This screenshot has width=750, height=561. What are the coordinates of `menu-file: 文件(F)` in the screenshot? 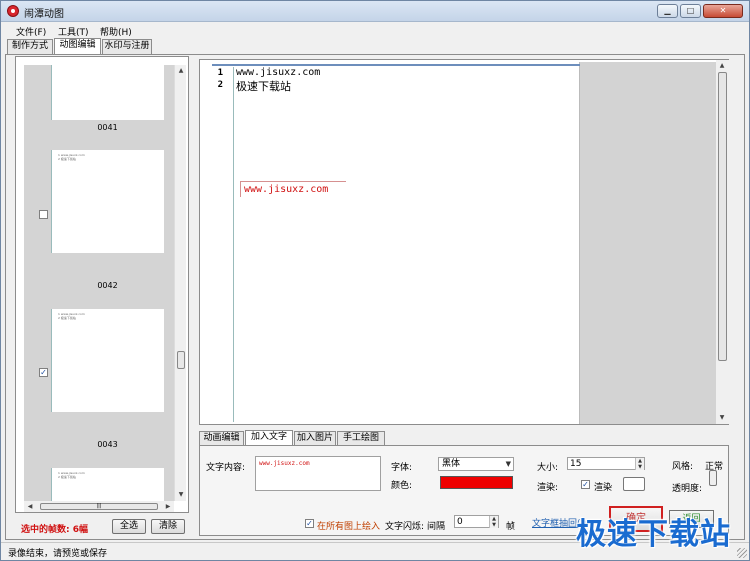 It's located at (31, 31).